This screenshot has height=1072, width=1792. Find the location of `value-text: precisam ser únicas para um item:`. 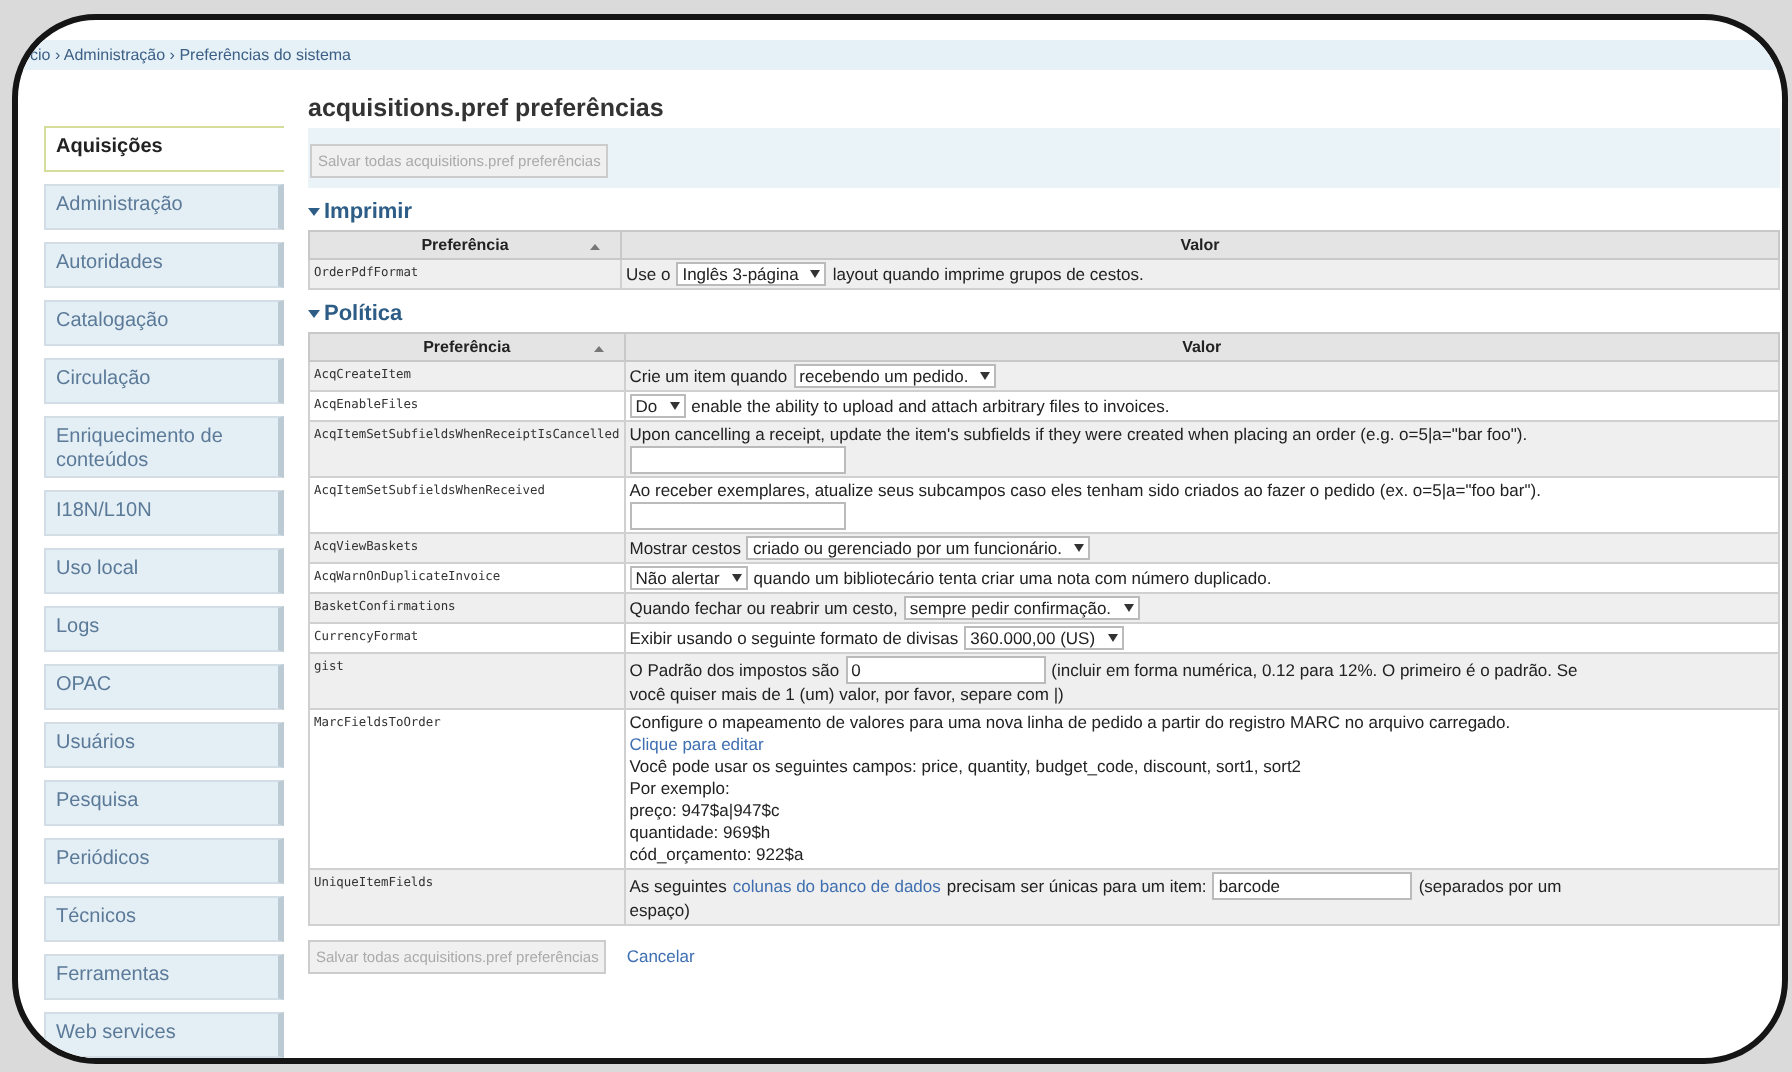

value-text: precisam ser únicas para um item: is located at coordinates (1076, 886).